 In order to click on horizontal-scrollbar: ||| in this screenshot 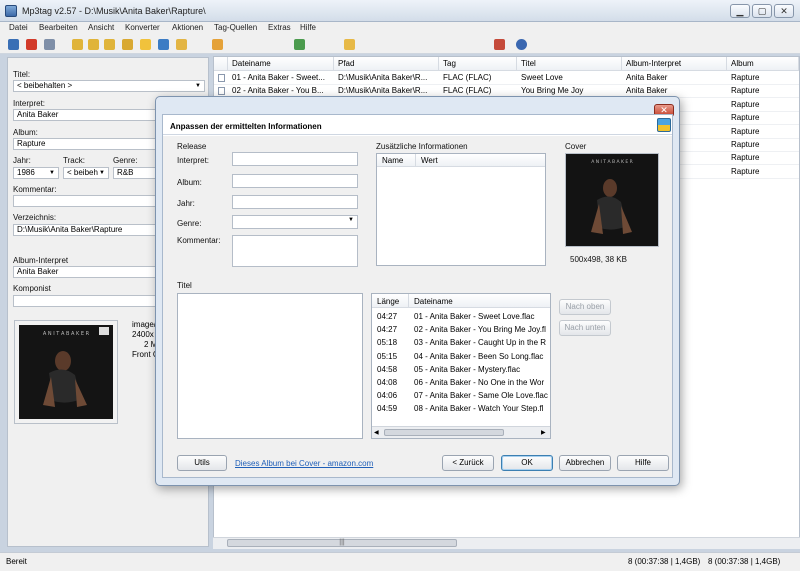, I will do `click(506, 543)`.